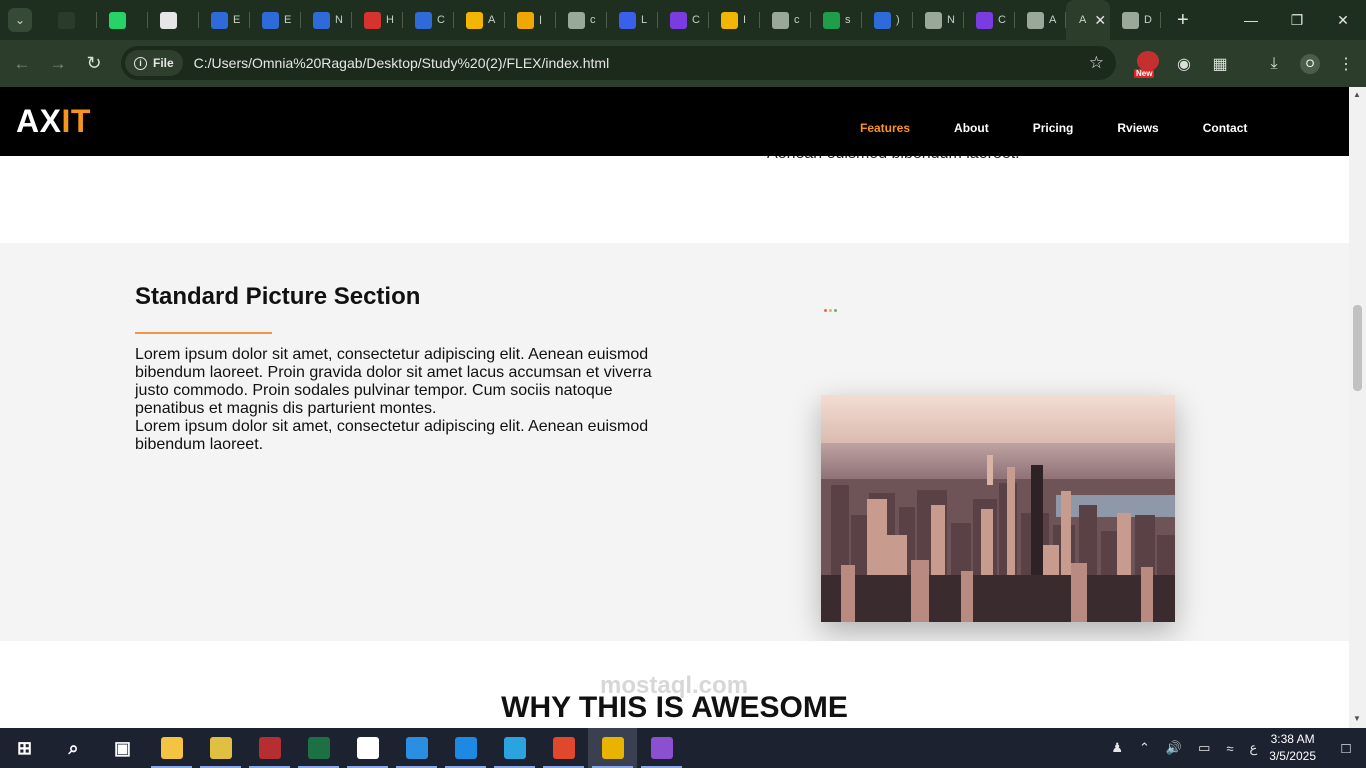 This screenshot has width=1366, height=768. Describe the element at coordinates (1357, 348) in the screenshot. I see `scrollbar-thumb` at that location.